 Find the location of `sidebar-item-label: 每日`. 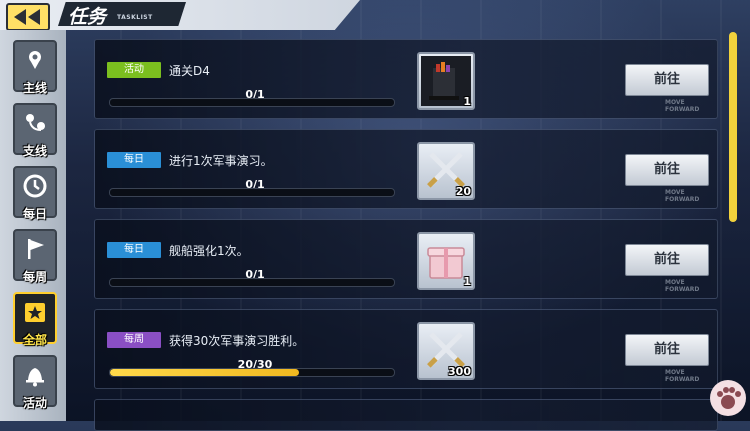

sidebar-item-label: 每日 is located at coordinates (34, 214).